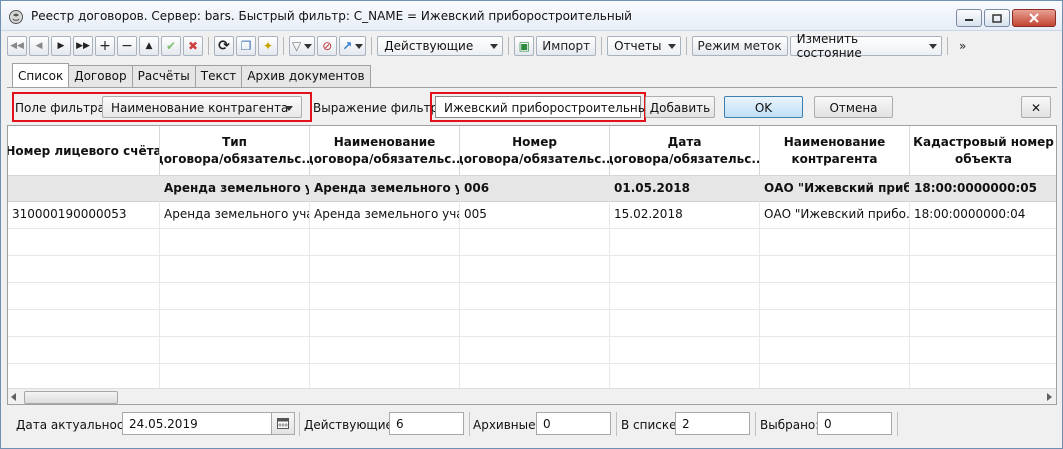 This screenshot has height=449, width=1063. I want to click on copy-button: ❐, so click(246, 46).